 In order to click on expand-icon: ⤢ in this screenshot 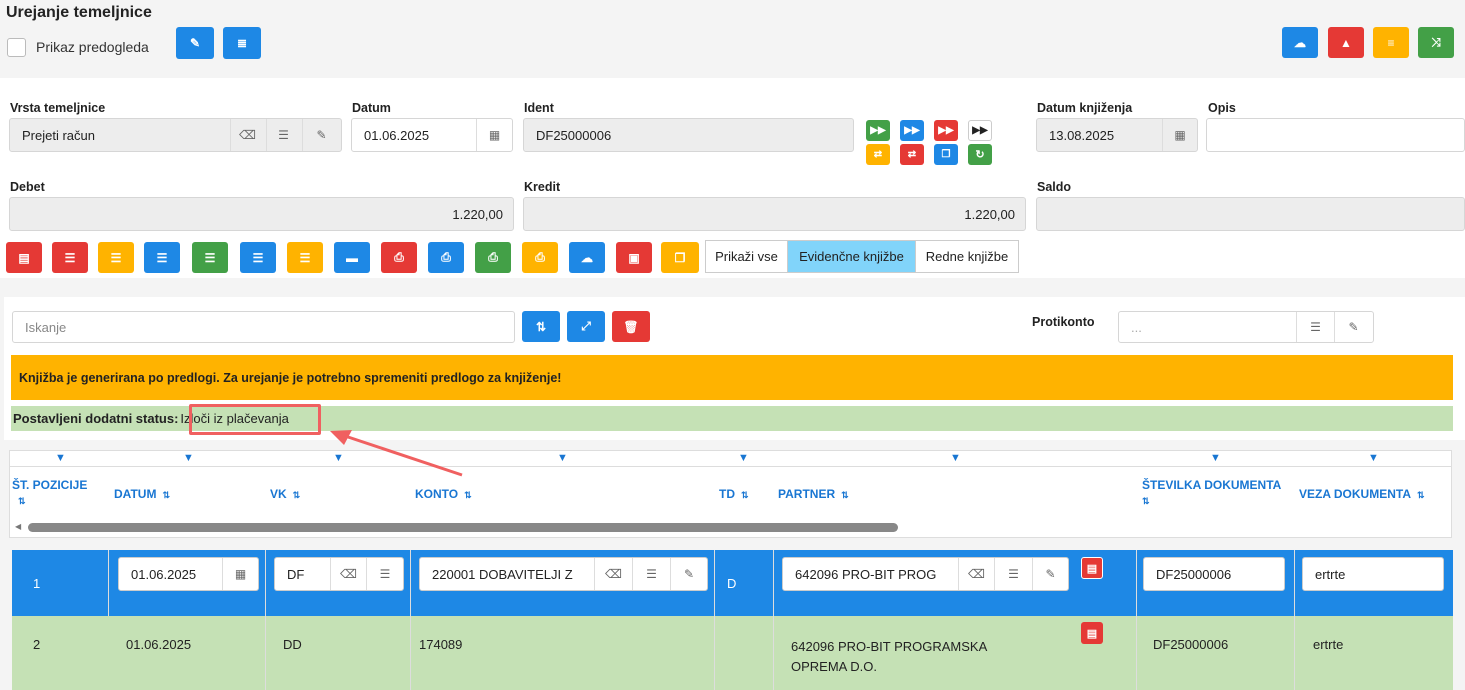, I will do `click(586, 326)`.